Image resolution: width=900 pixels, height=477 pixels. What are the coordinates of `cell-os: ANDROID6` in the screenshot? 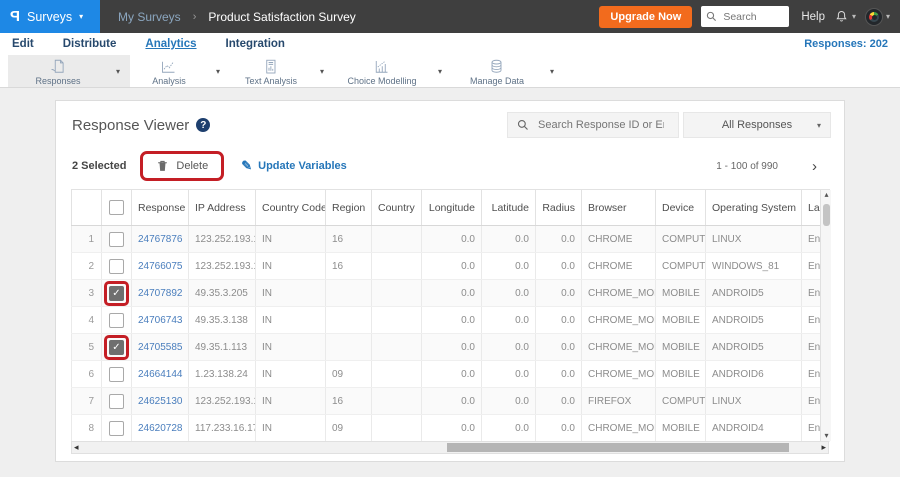 It's located at (753, 374).